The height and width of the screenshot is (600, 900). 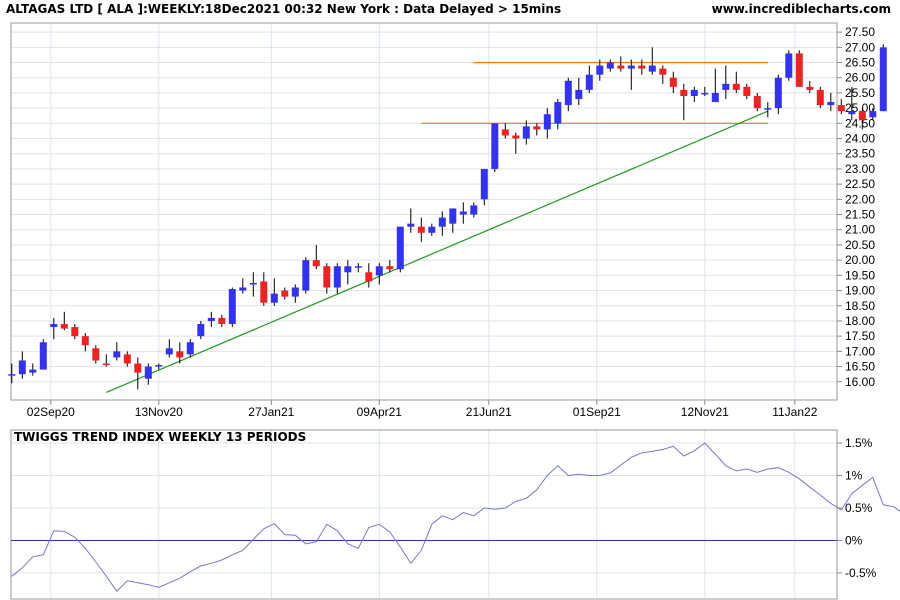 What do you see at coordinates (597, 412) in the screenshot?
I see `x-tick-label: 01Sep21` at bounding box center [597, 412].